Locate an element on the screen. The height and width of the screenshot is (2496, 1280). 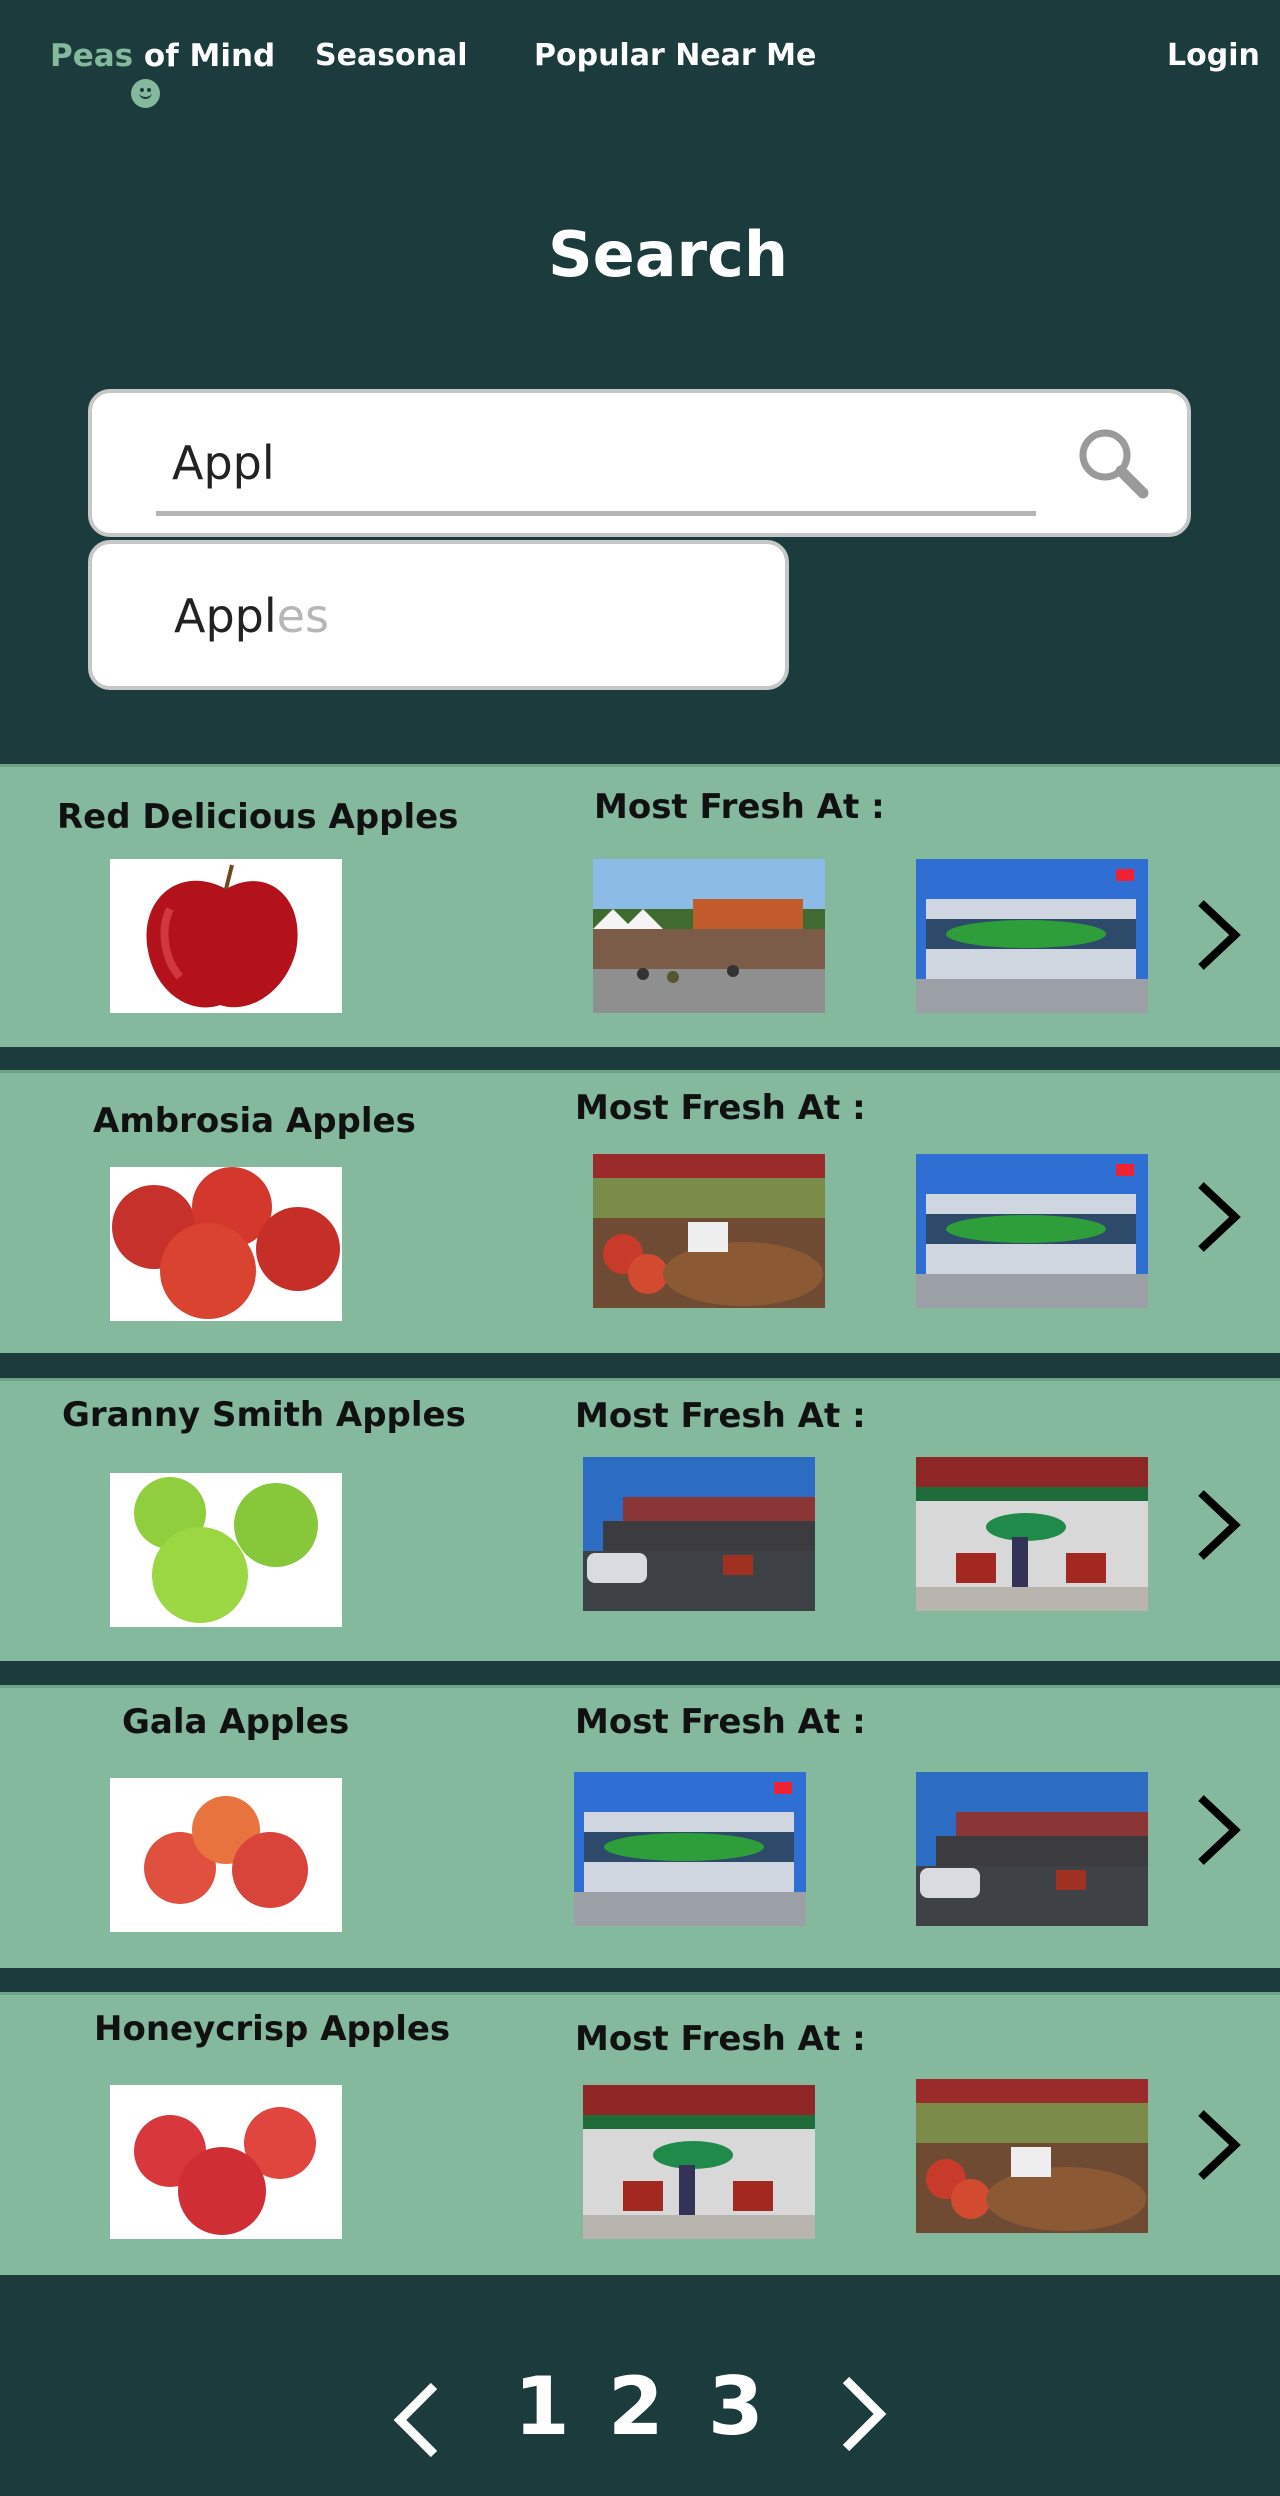
result-card: Granny Smith Apples Most Fresh At : is located at coordinates (640, 1519).